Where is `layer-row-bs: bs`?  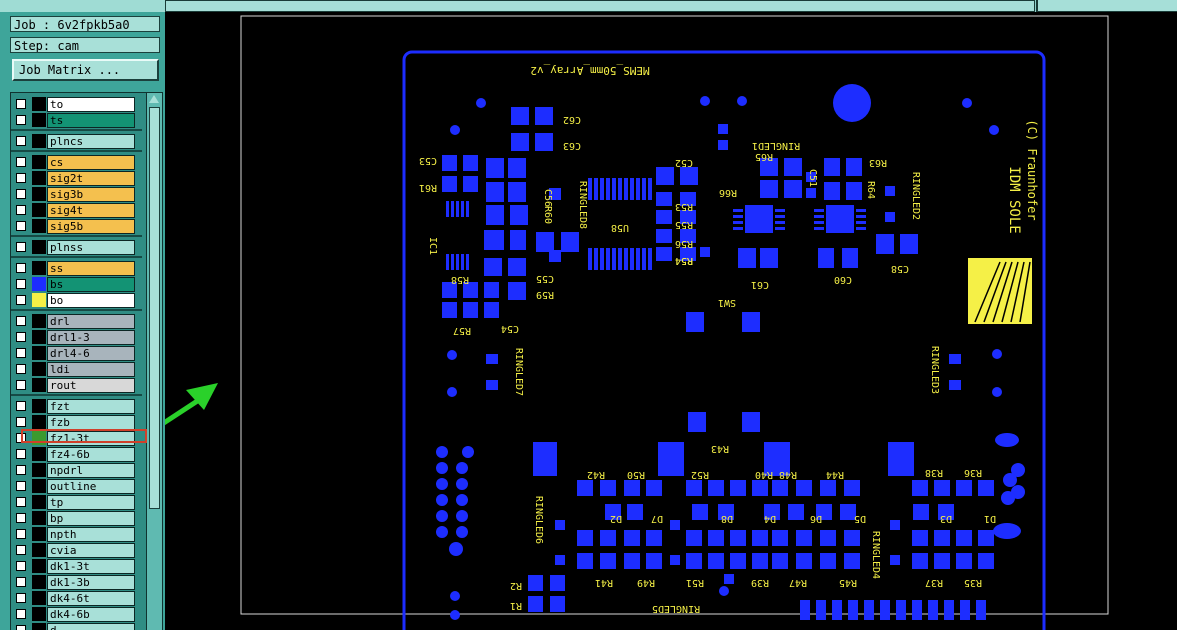
layer-row-bs: bs is located at coordinates (76, 284).